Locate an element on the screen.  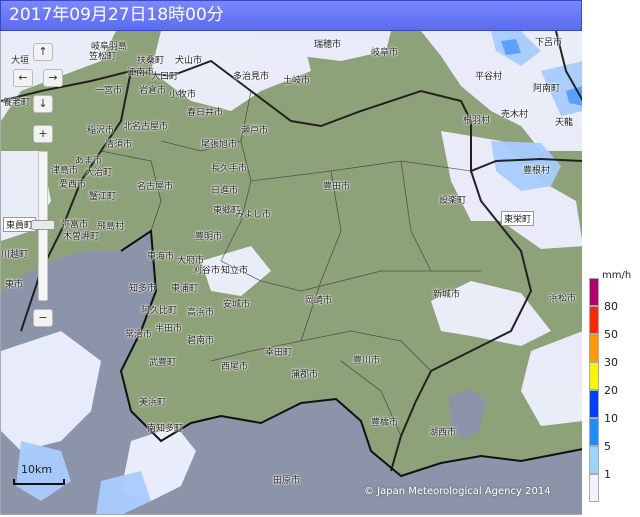
city-label: 大口町 is located at coordinates (165, 77).